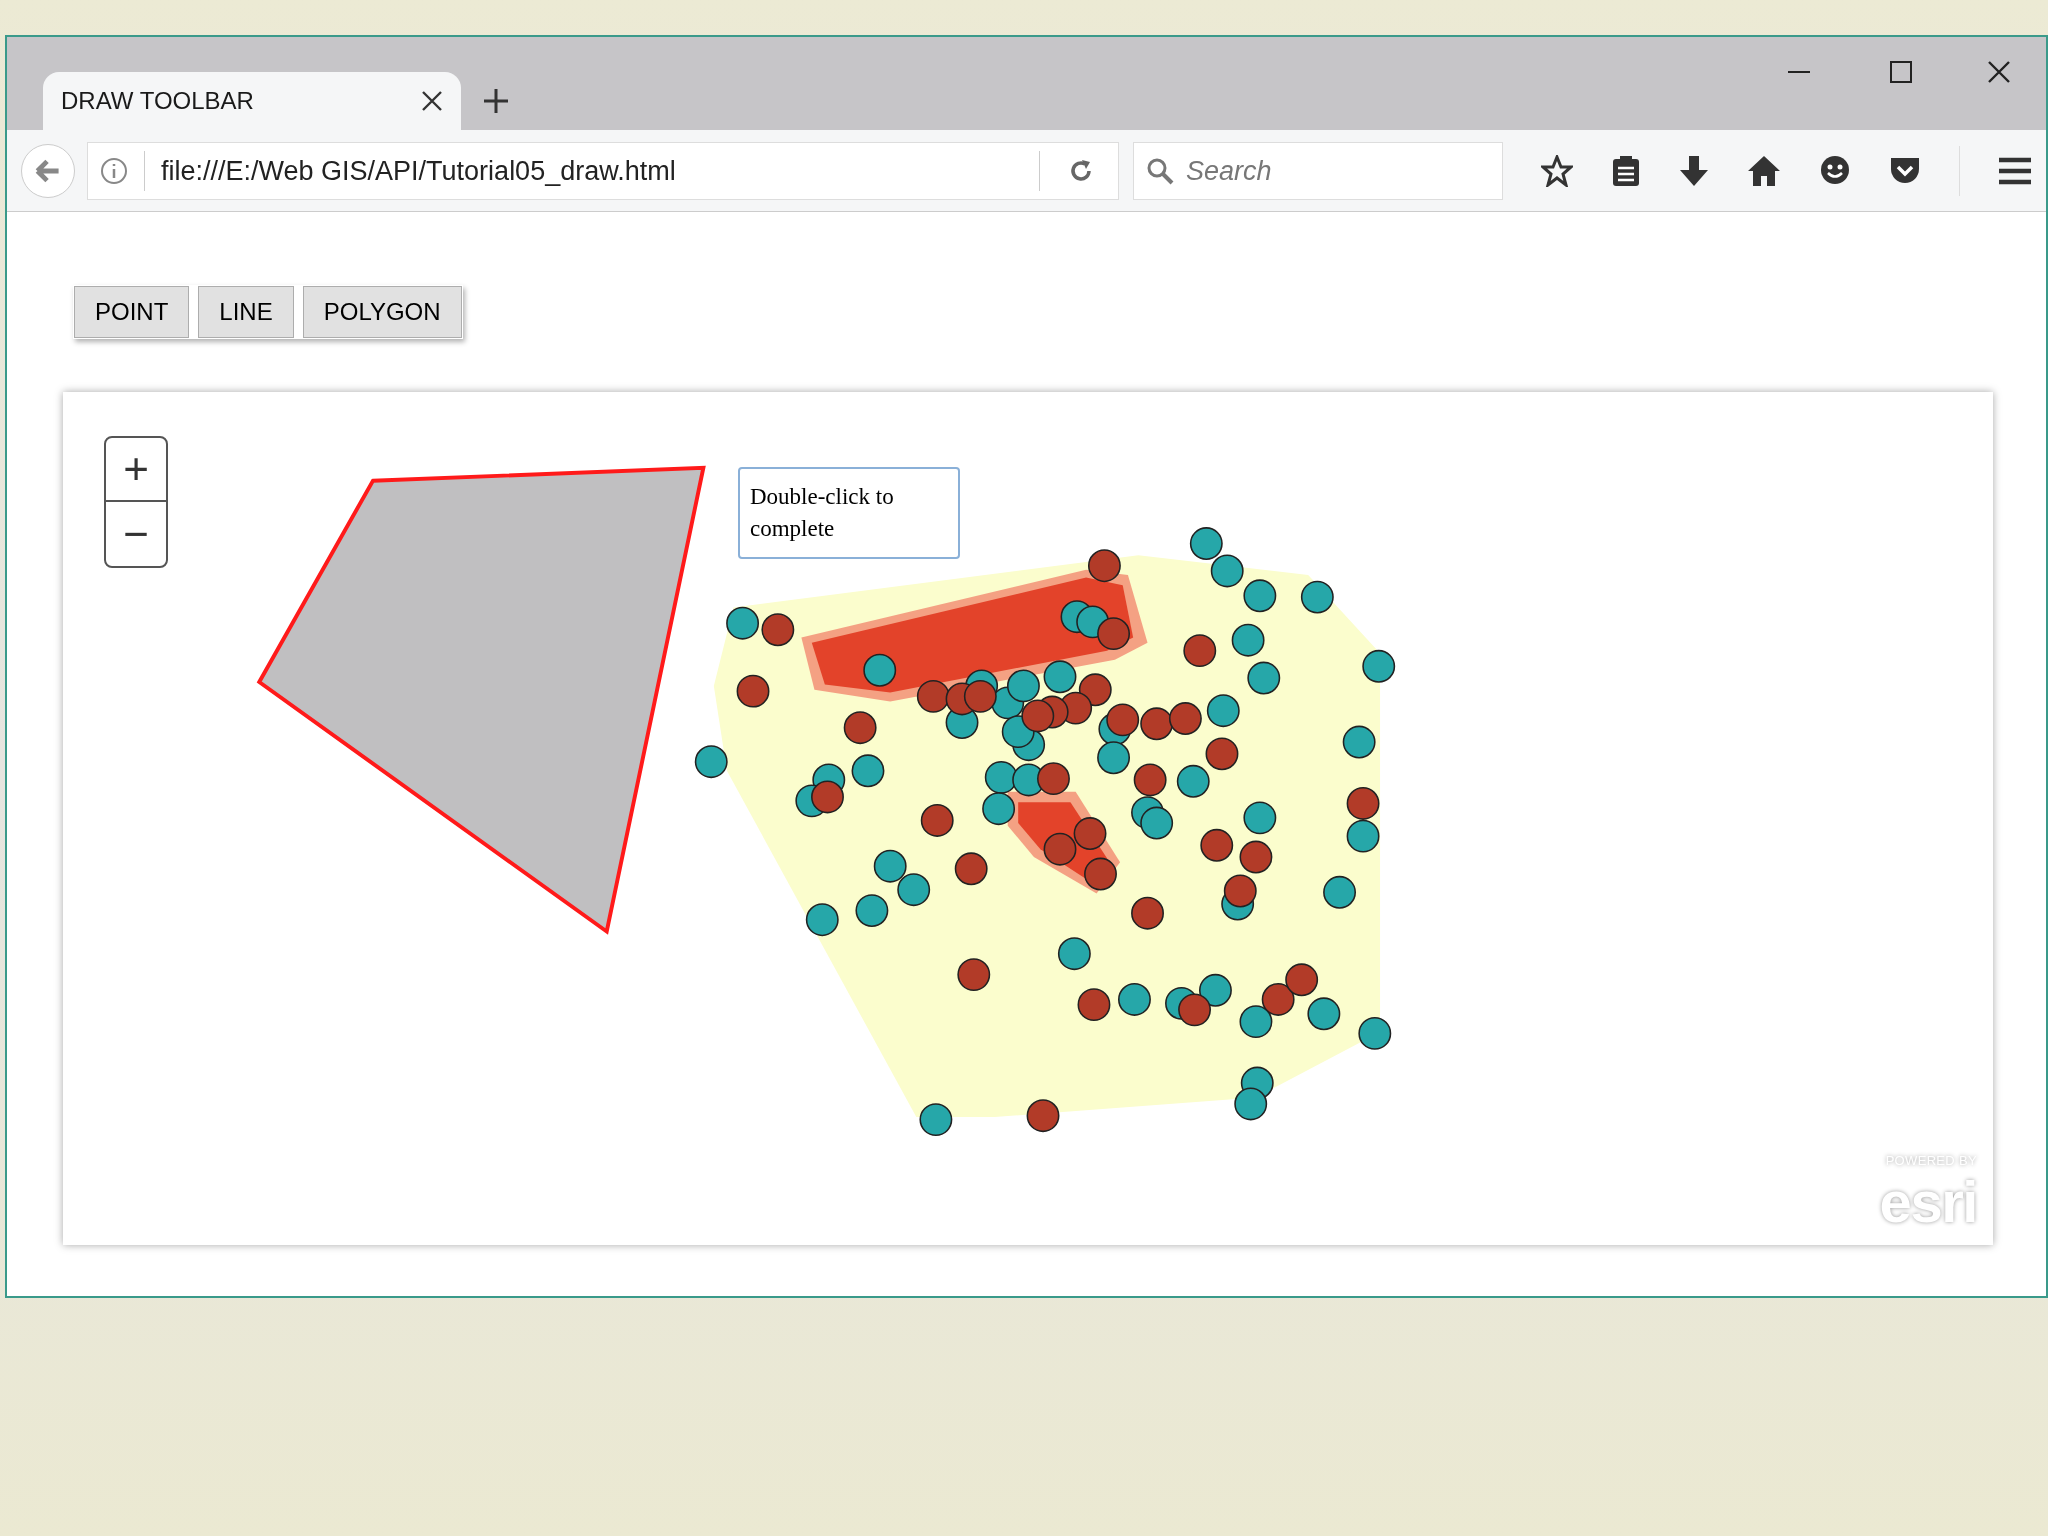  Describe the element at coordinates (246, 312) in the screenshot. I see `draw-tool-button: LINE` at that location.